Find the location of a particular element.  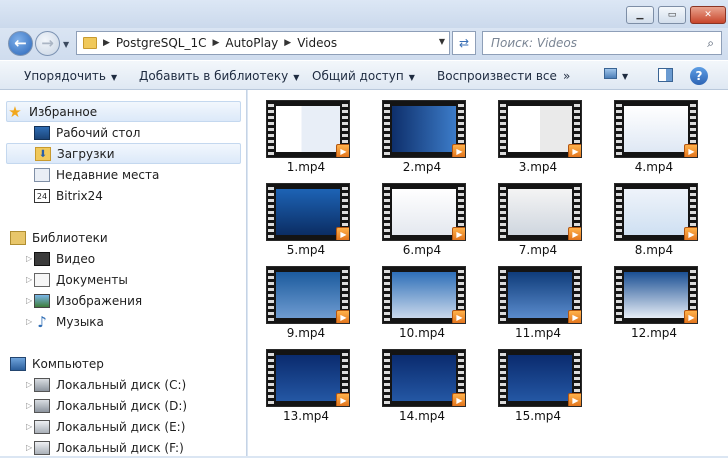

file-item: ▶ 13.mp4 is located at coordinates (306, 381).